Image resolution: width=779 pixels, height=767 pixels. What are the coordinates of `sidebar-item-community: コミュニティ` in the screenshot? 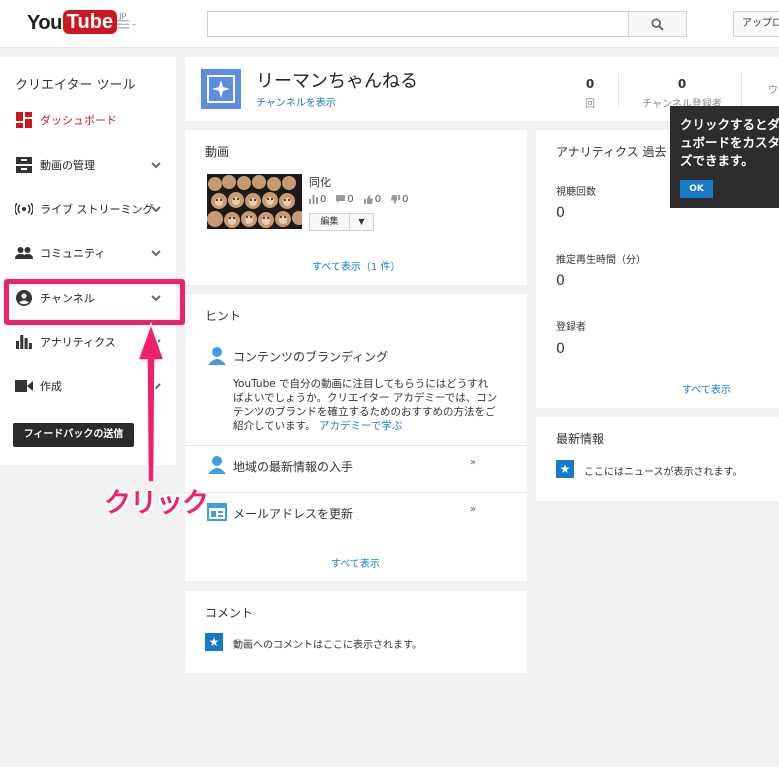 It's located at (88, 253).